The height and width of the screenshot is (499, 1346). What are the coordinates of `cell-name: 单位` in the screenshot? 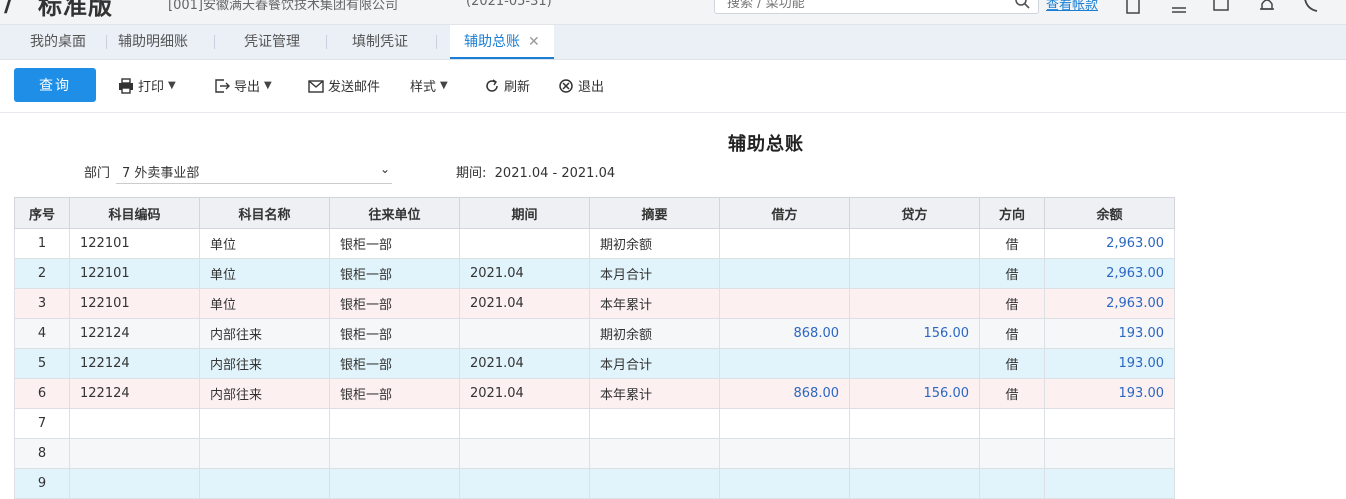 It's located at (264, 243).